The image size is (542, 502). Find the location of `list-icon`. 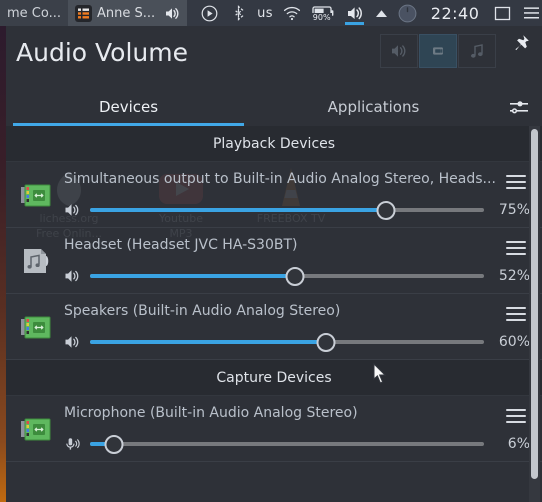

list-icon is located at coordinates (83, 13).